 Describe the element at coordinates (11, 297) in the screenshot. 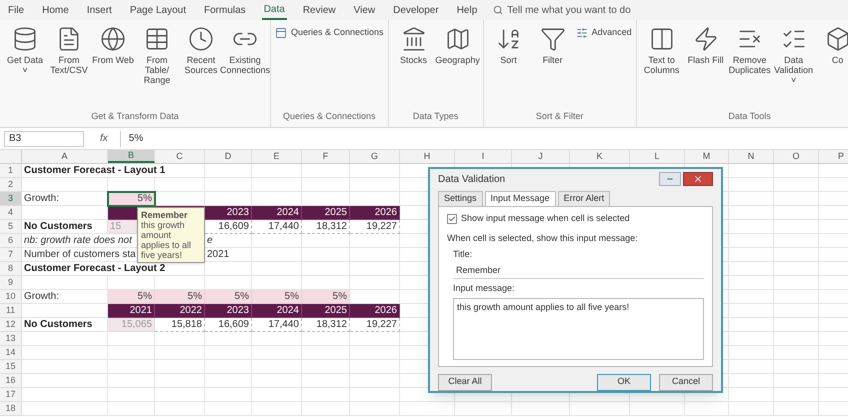

I see `row-header: 10` at that location.